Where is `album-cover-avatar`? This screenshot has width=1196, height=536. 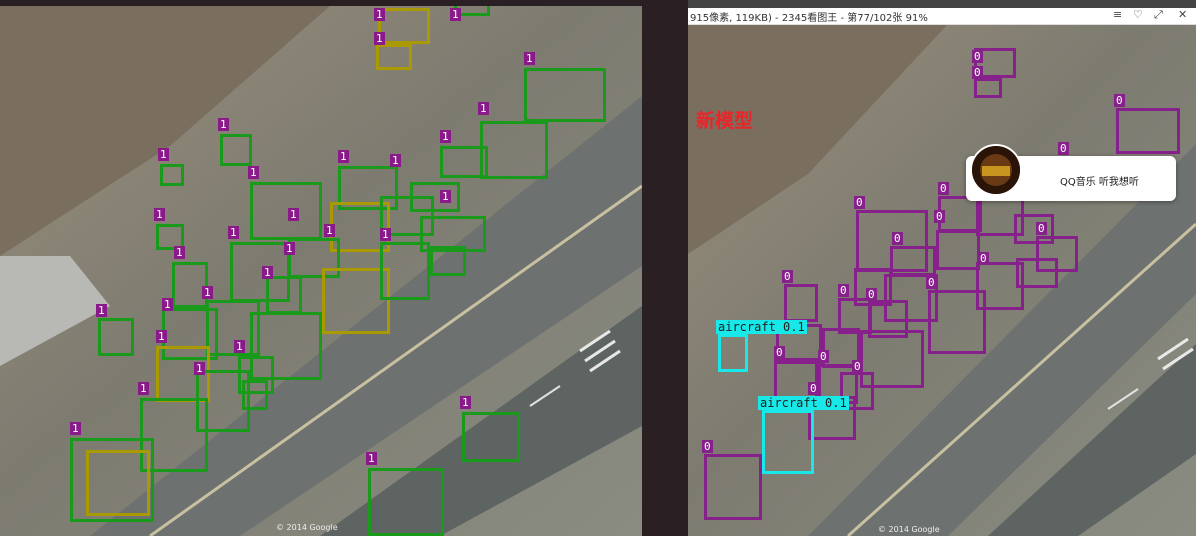
album-cover-avatar is located at coordinates (996, 170).